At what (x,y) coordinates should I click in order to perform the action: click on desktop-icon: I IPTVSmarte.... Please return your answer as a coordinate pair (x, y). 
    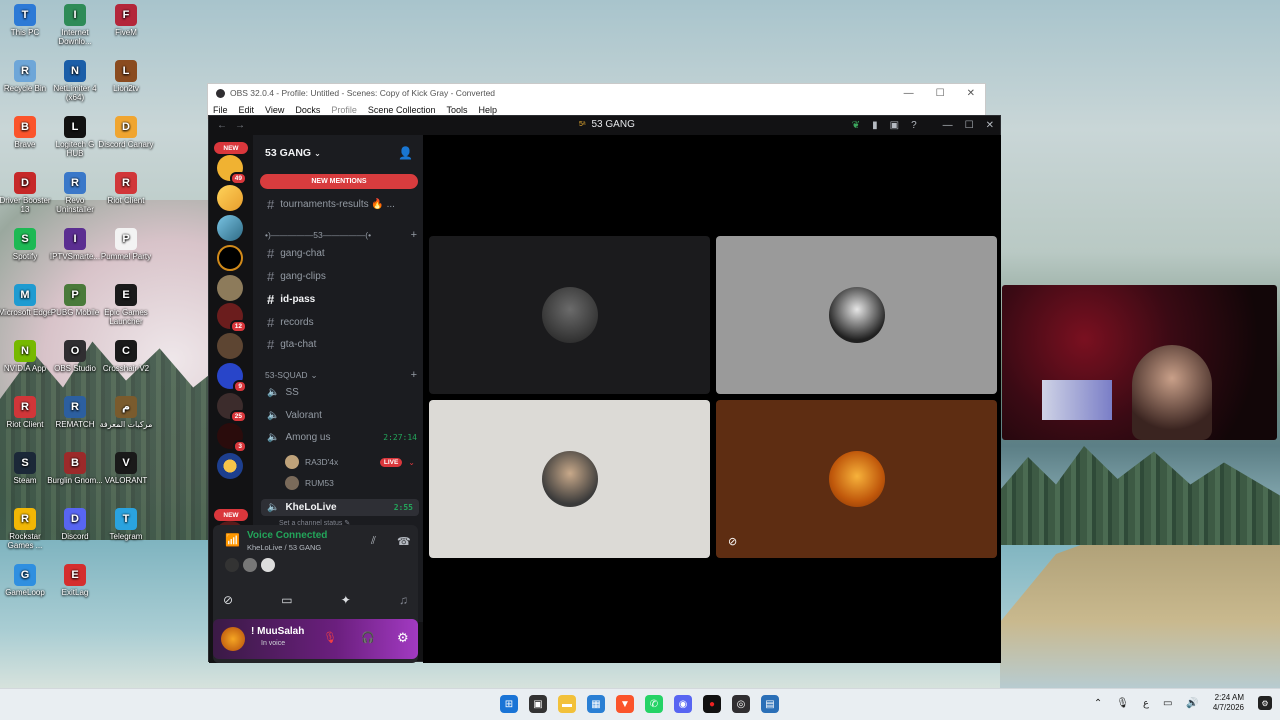
    Looking at the image, I should click on (75, 244).